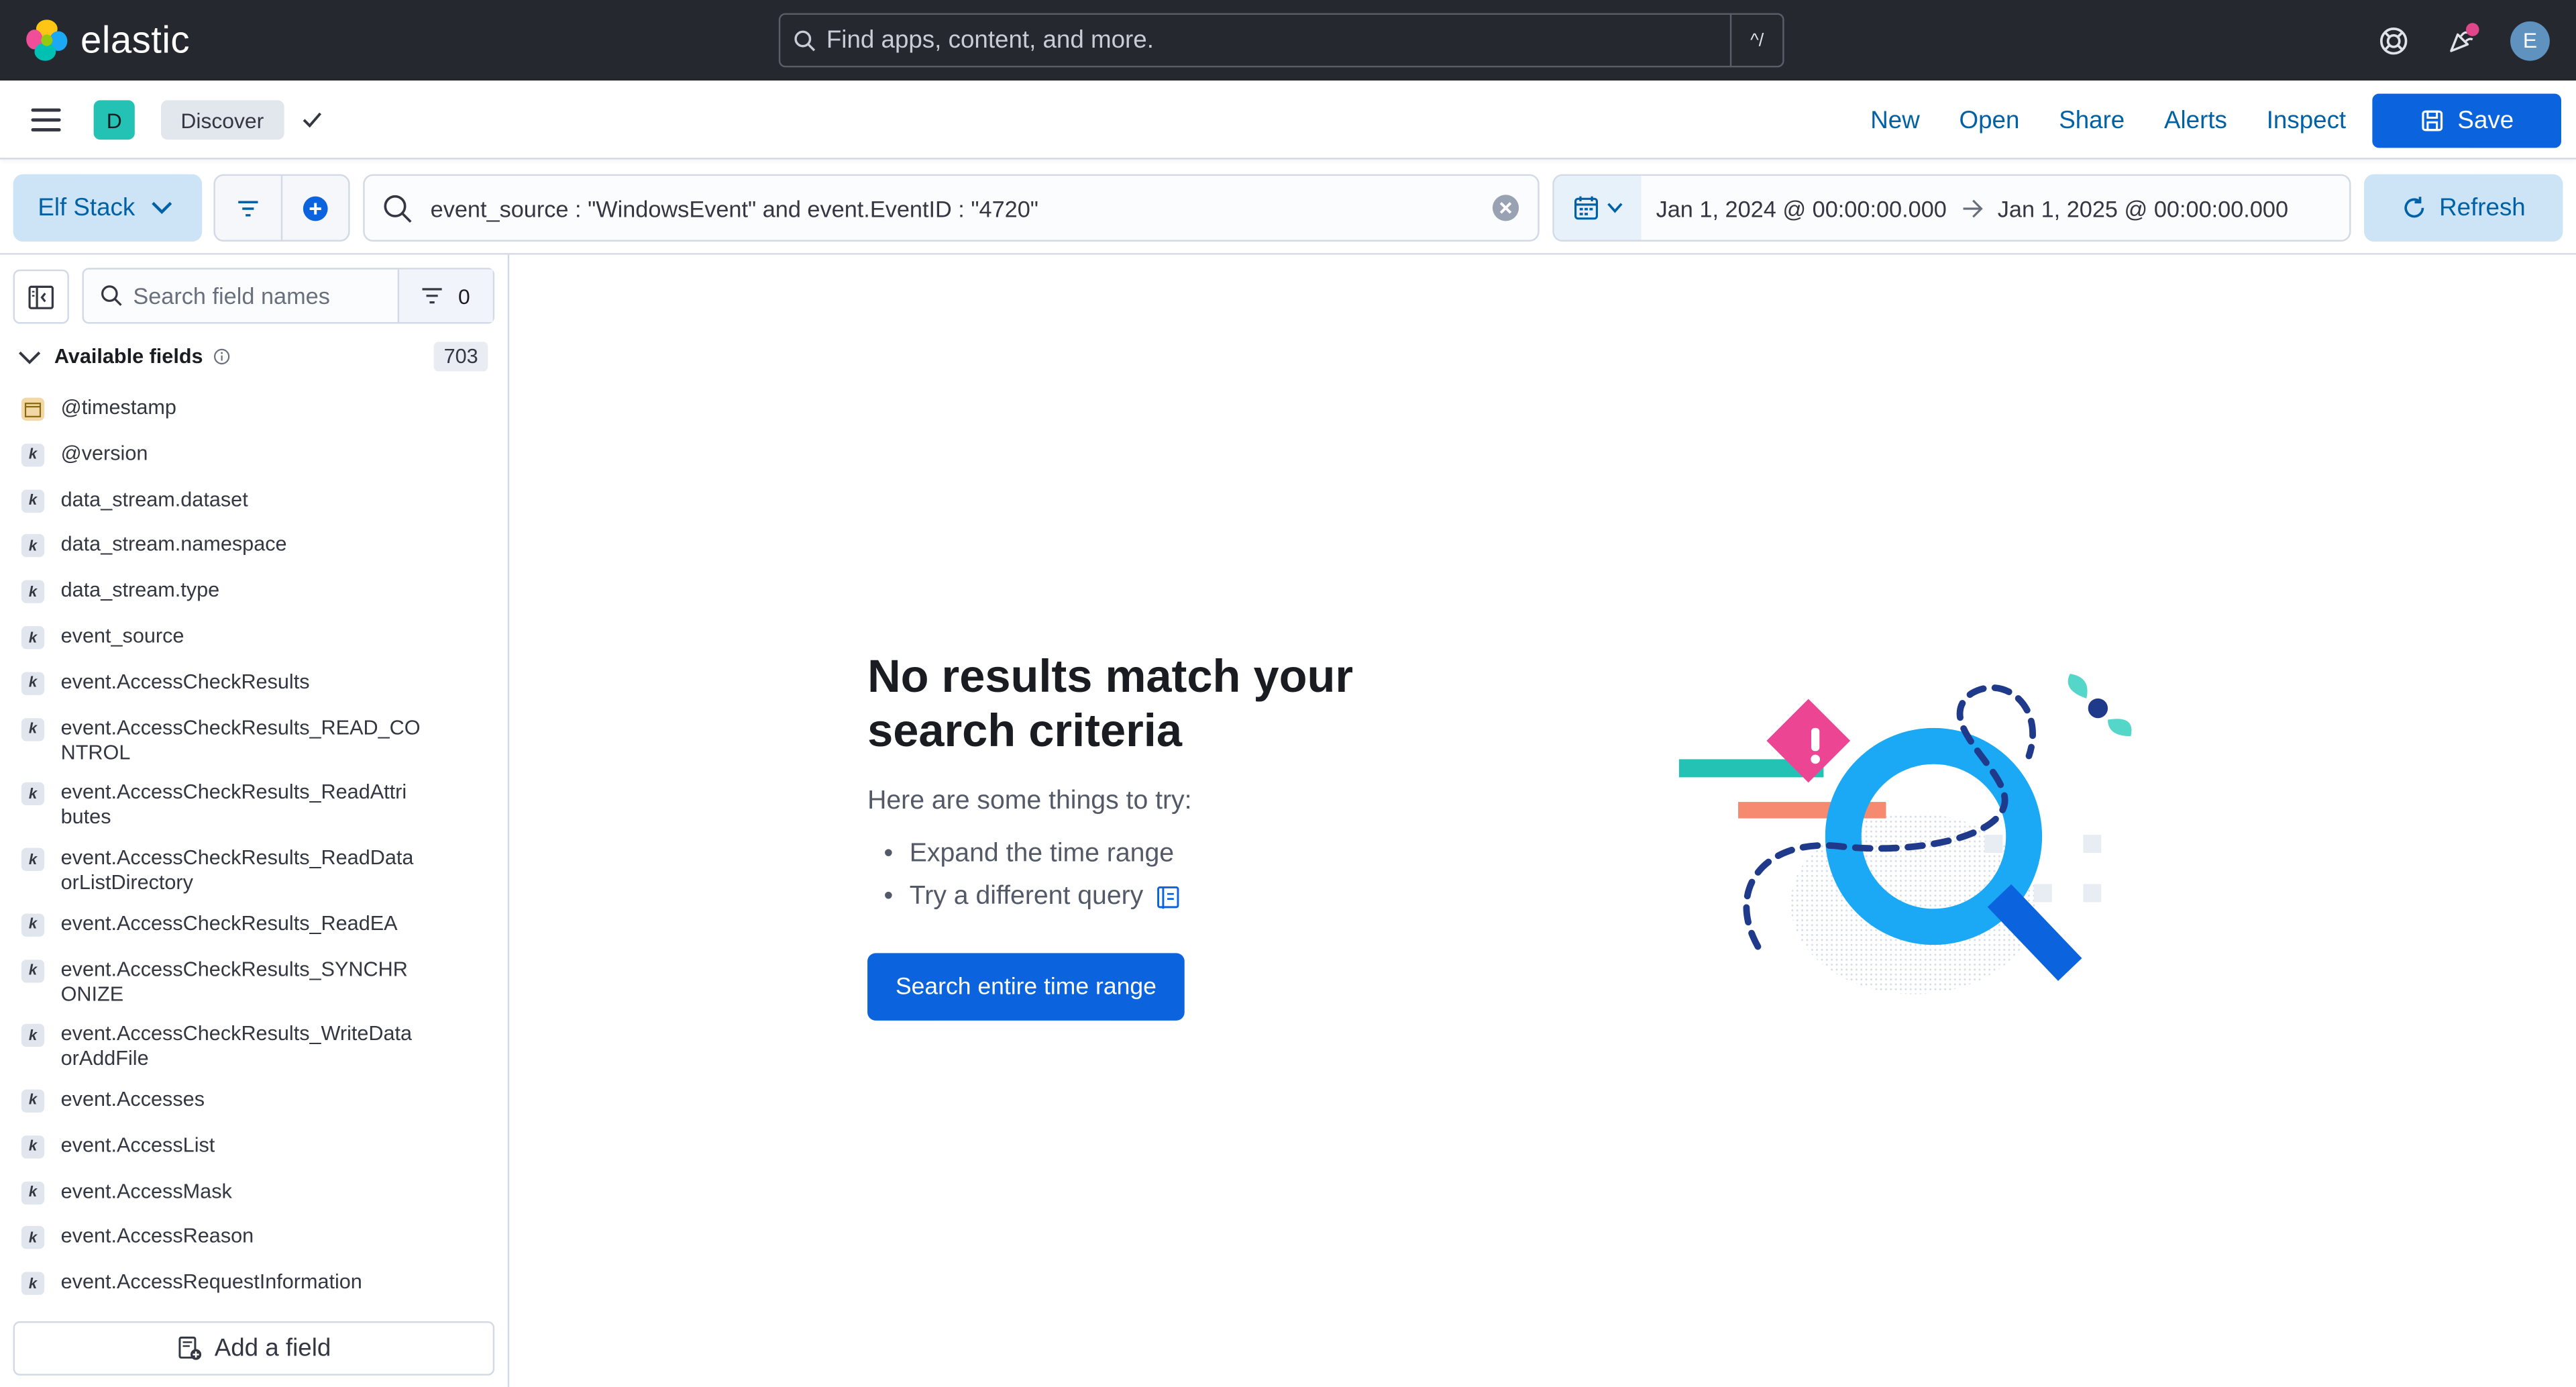 The width and height of the screenshot is (2576, 1387). Describe the element at coordinates (1598, 208) in the screenshot. I see `quick-date-menu` at that location.